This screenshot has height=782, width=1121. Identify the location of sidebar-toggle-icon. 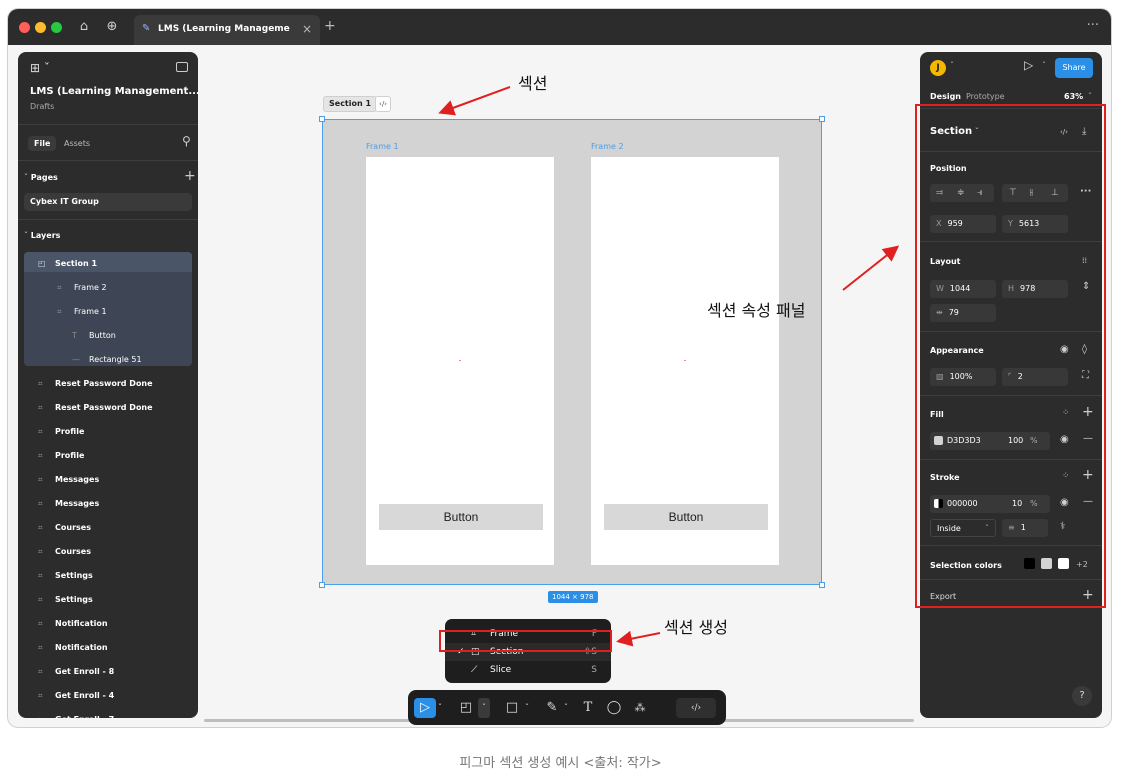
(182, 67).